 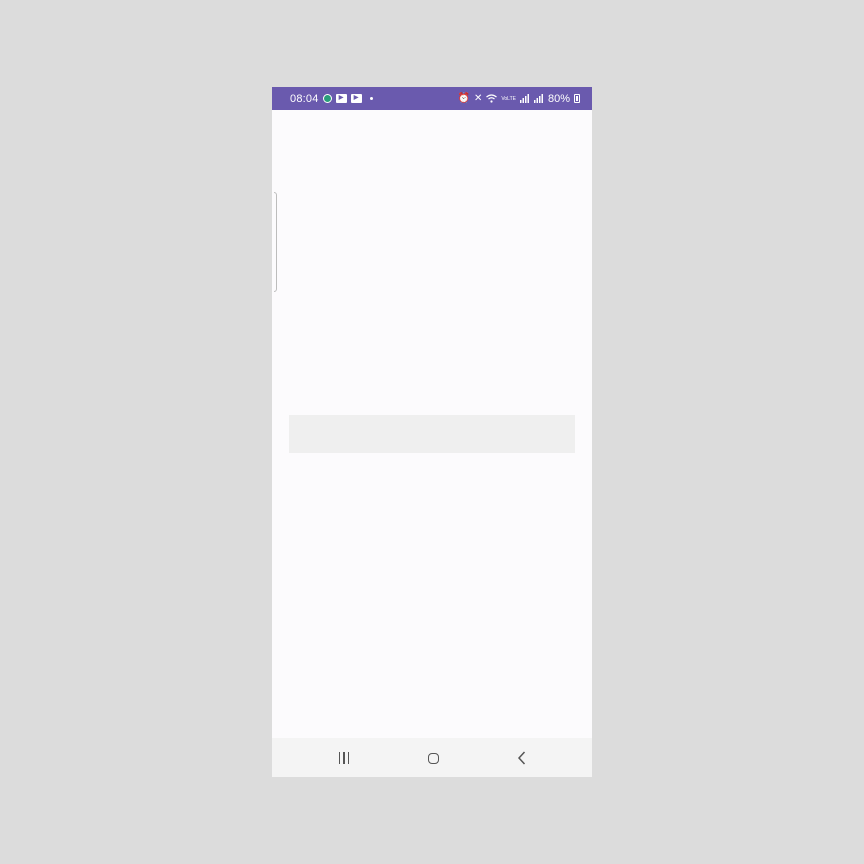 I want to click on home-button, so click(x=433, y=758).